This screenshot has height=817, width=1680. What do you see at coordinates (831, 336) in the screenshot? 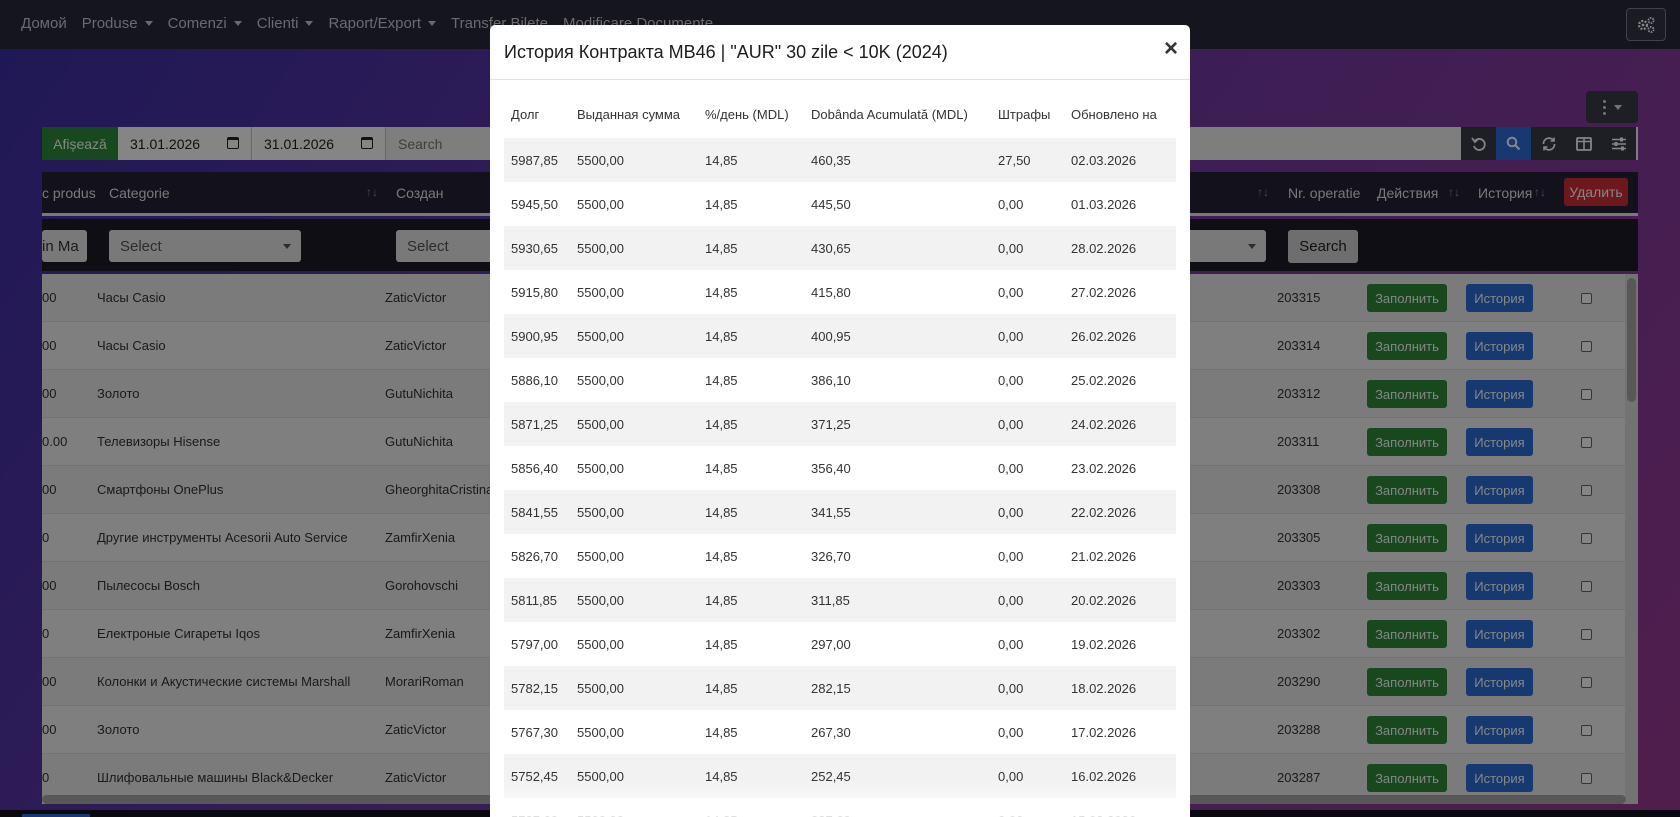
I see `history-interest-cell: 400,95` at bounding box center [831, 336].